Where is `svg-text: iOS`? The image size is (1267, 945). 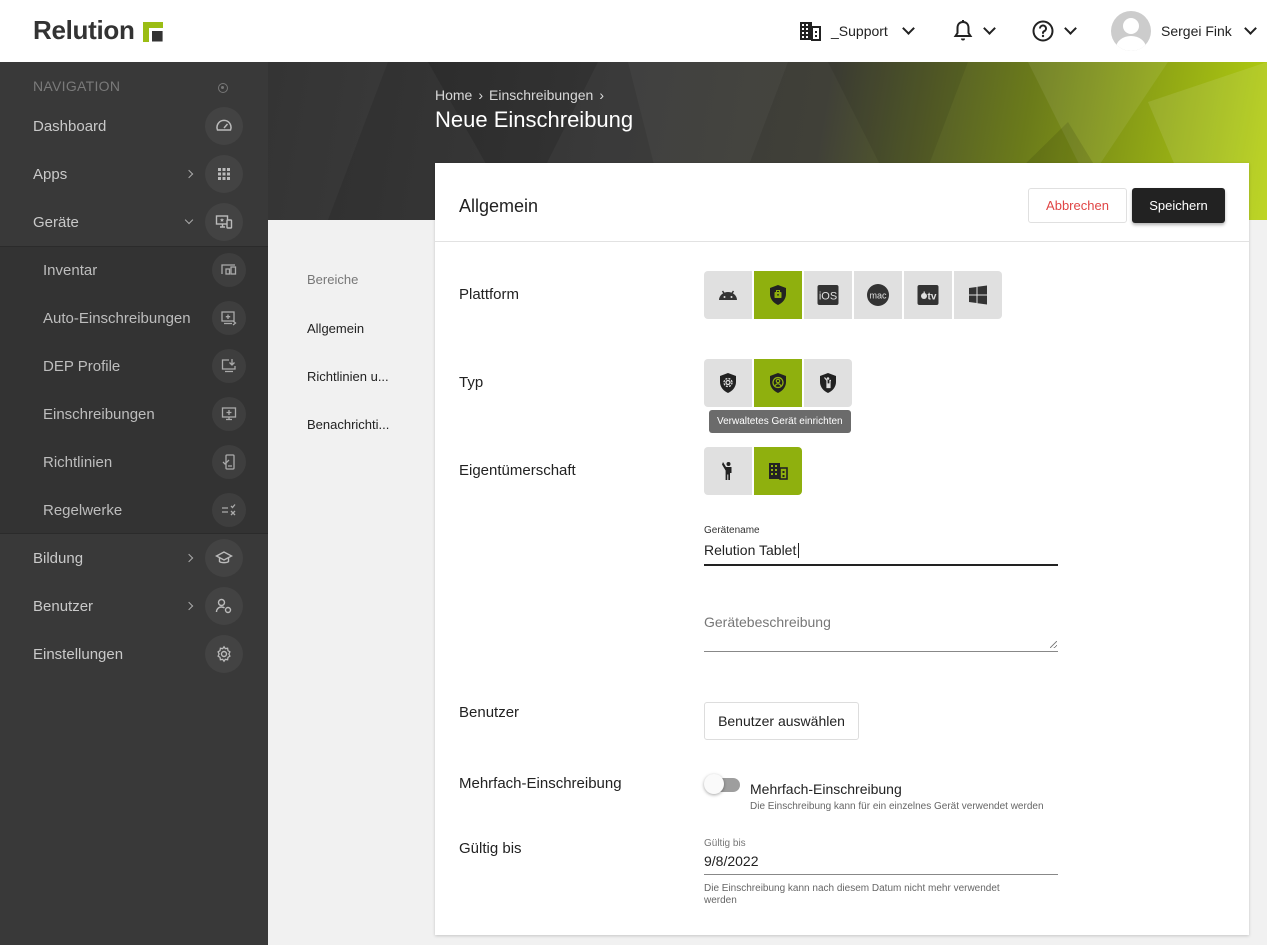 svg-text: iOS is located at coordinates (828, 297).